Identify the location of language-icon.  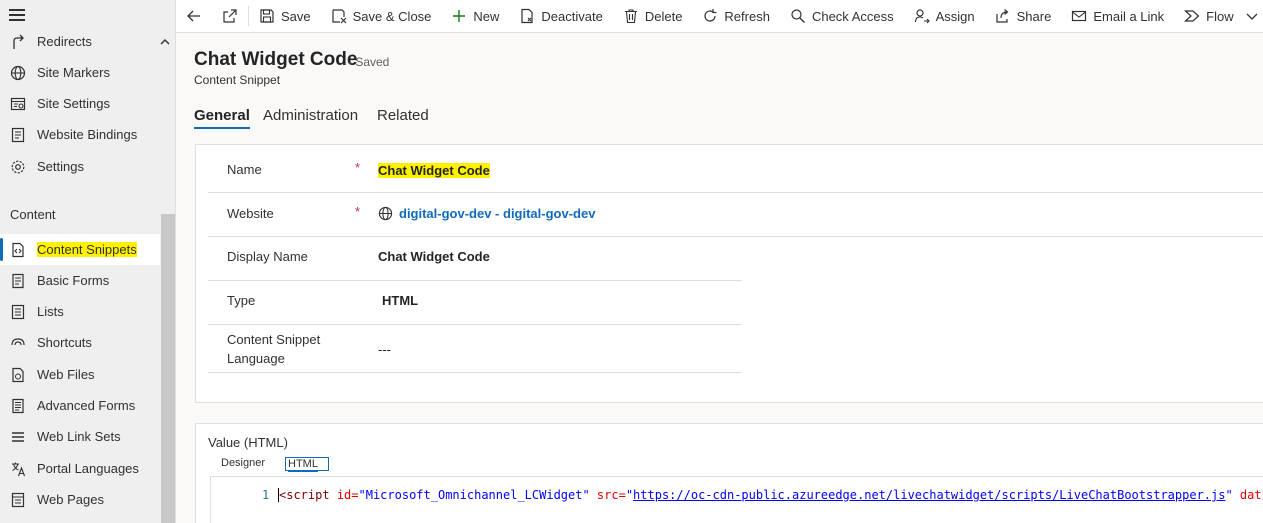
(18, 469).